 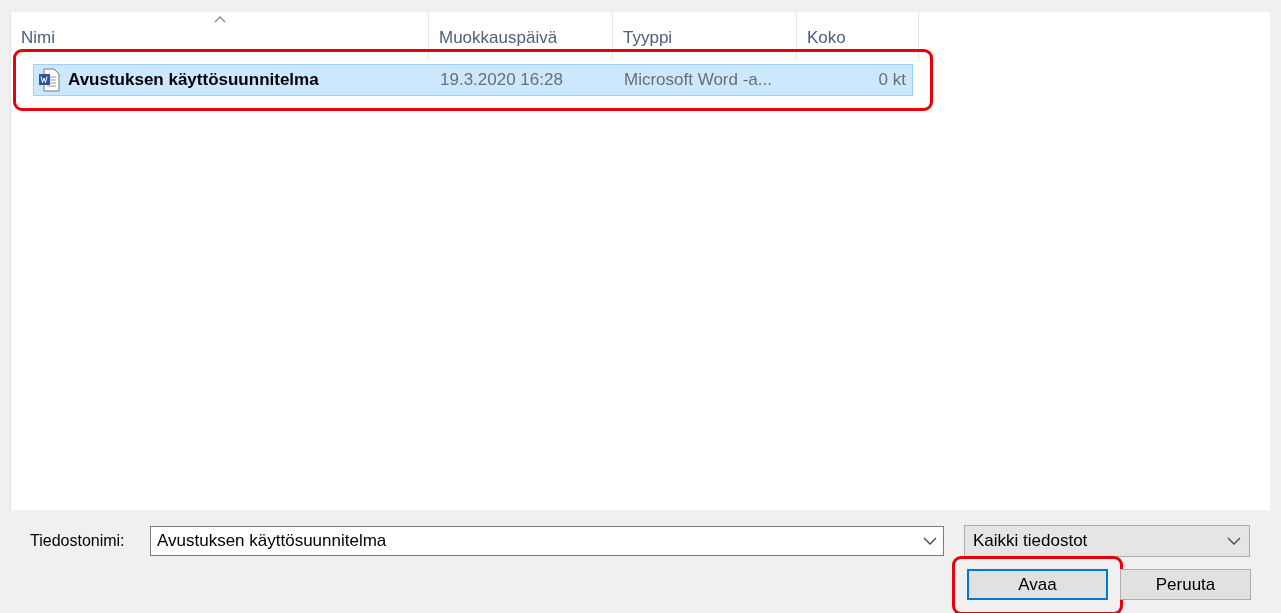 I want to click on dialog-button: Avaa, so click(x=1037, y=584).